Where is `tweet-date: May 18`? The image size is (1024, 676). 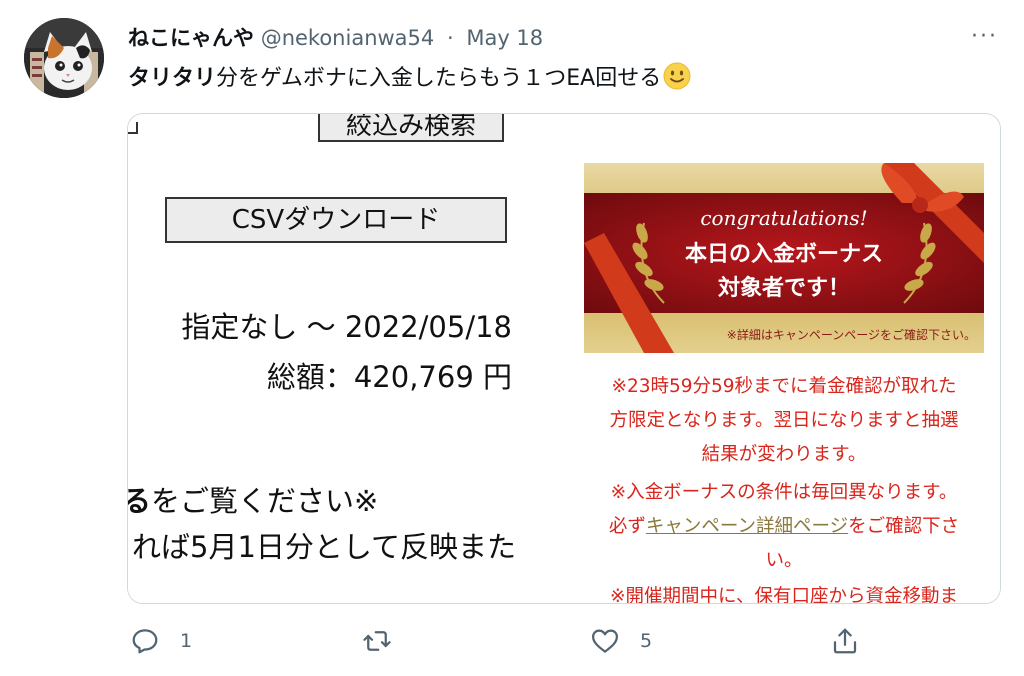 tweet-date: May 18 is located at coordinates (504, 38).